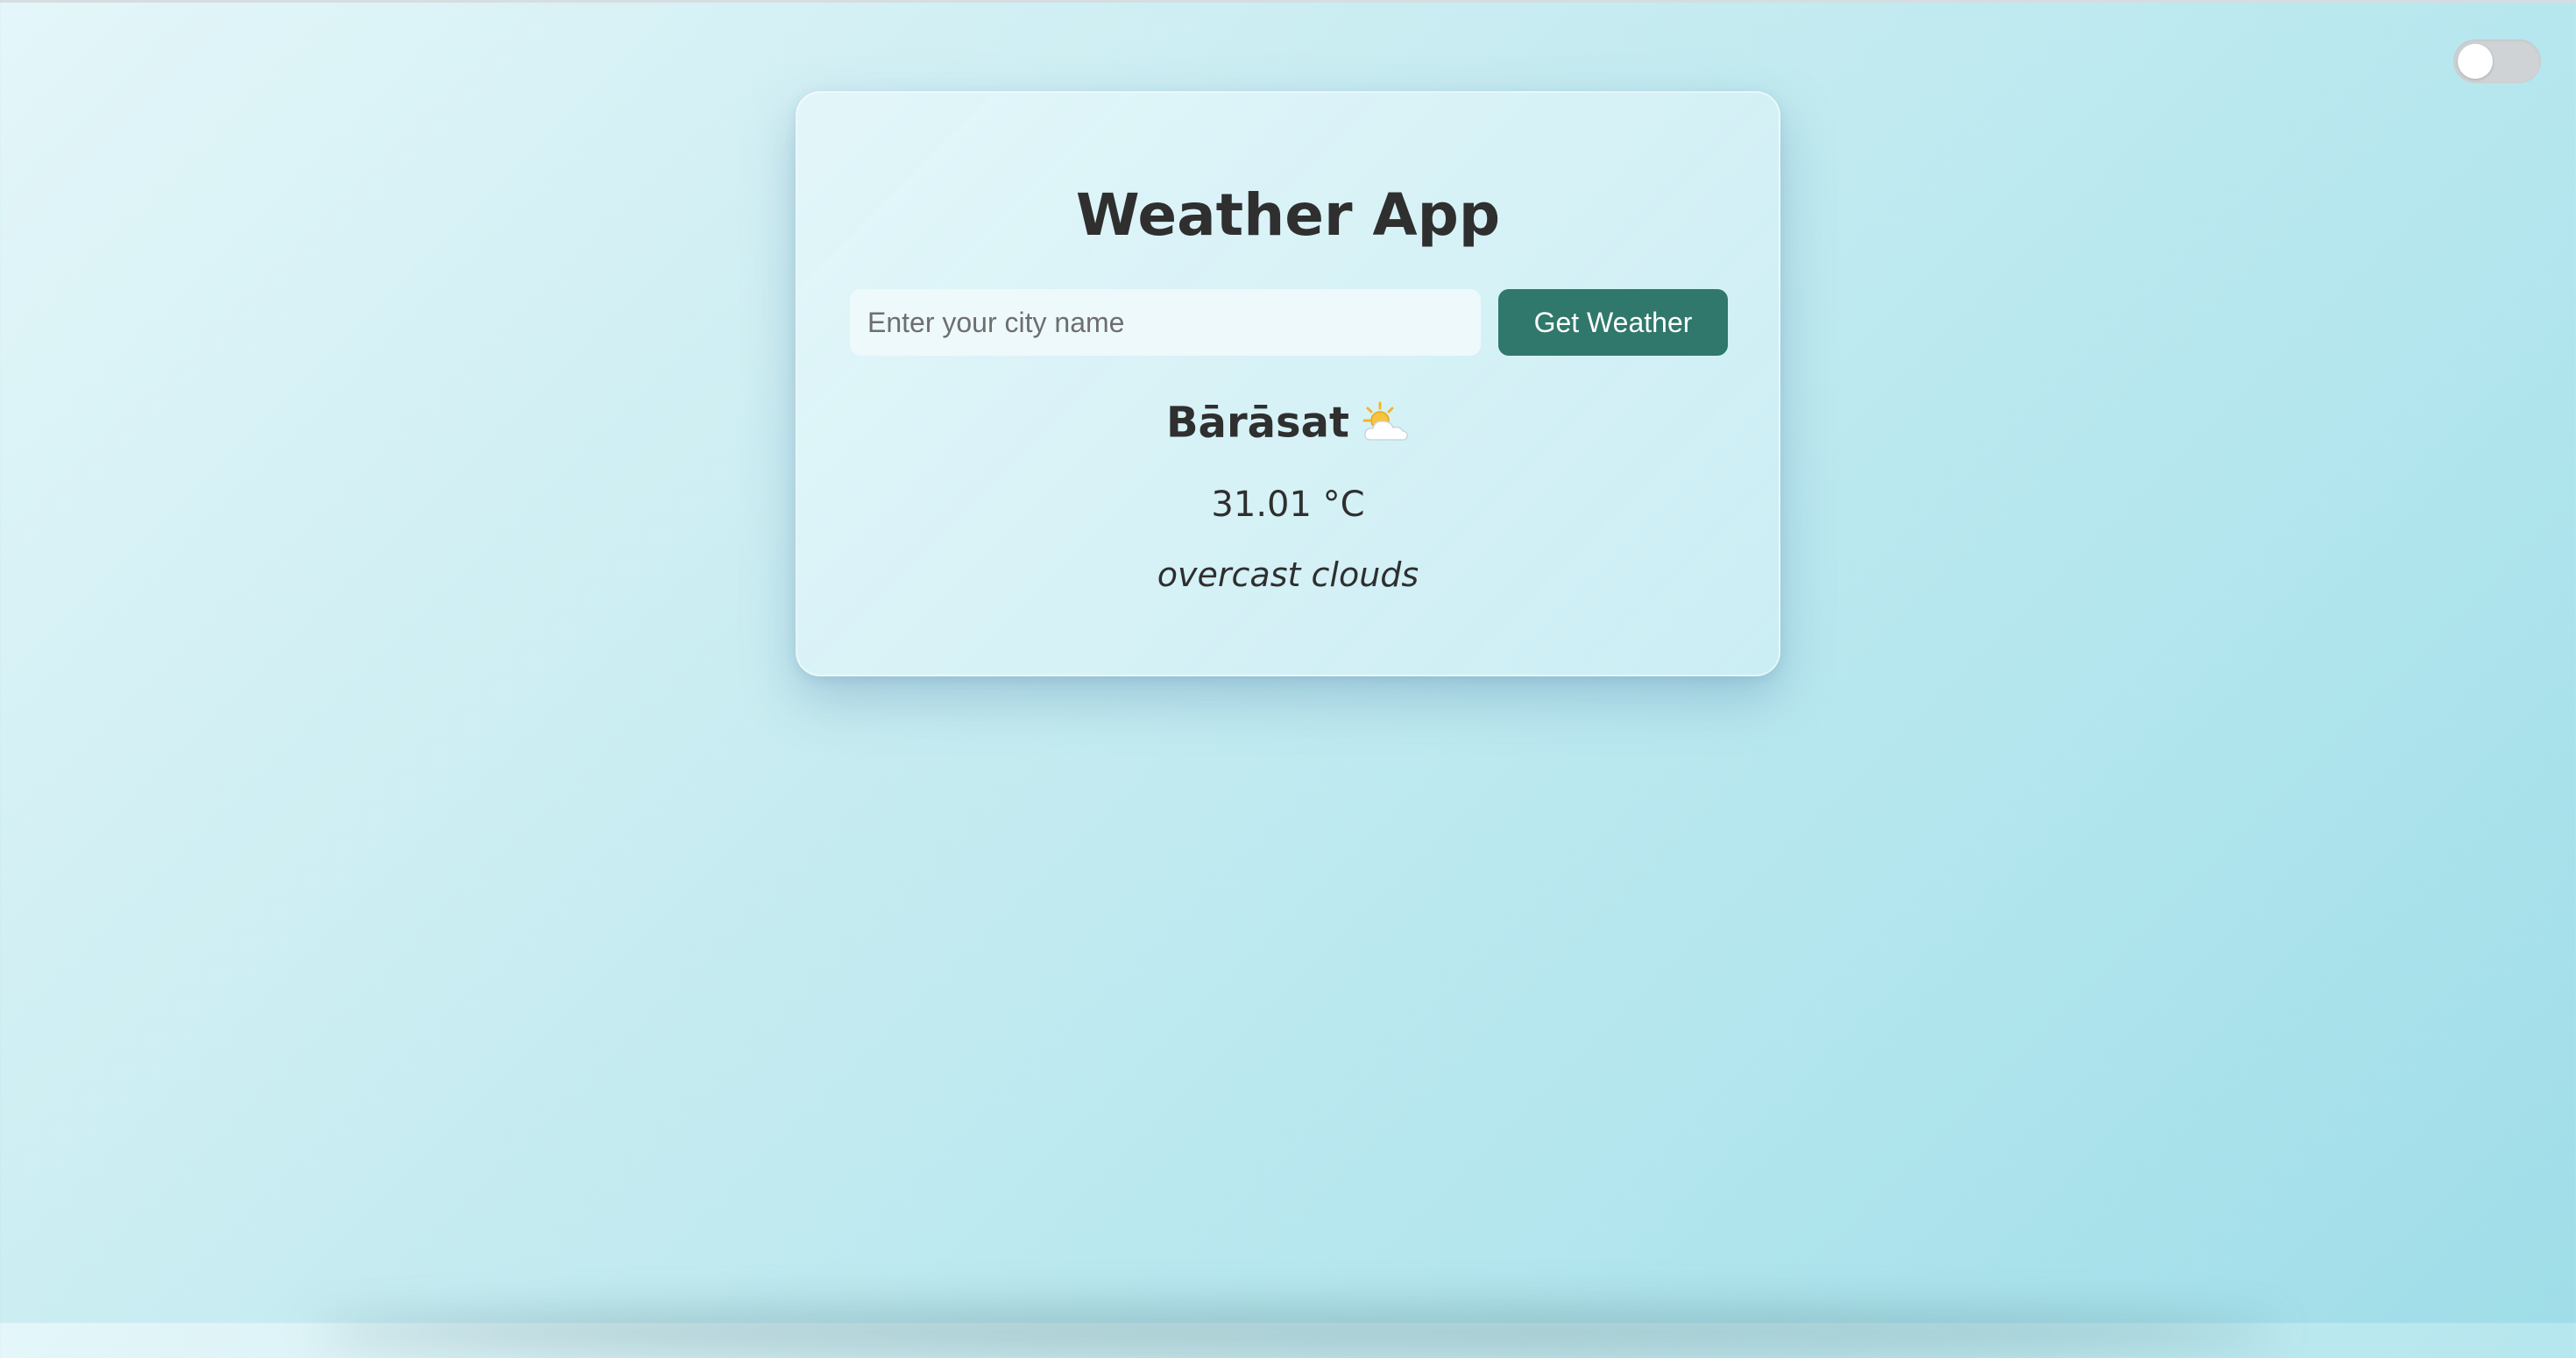  Describe the element at coordinates (1386, 423) in the screenshot. I see `sun-behind-cloud-icon` at that location.